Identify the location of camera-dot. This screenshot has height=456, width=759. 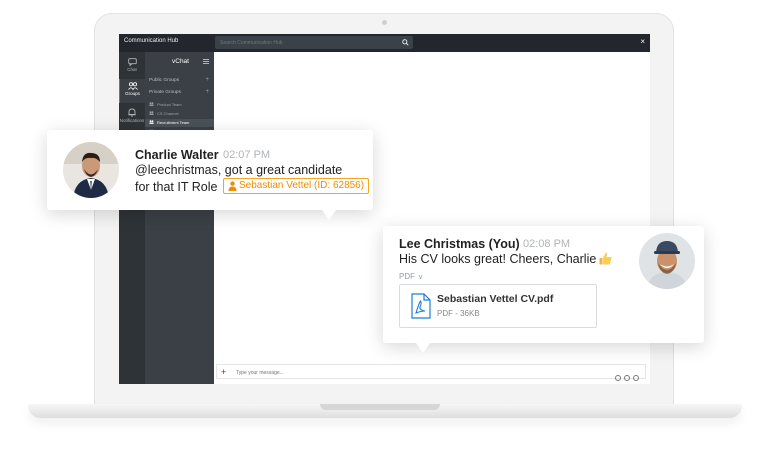
(384, 22).